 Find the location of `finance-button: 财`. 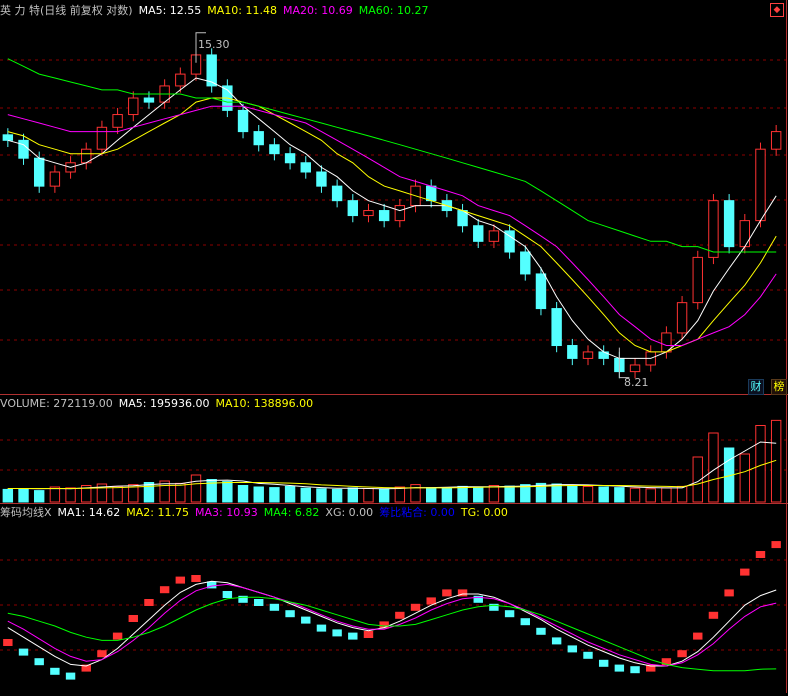

finance-button: 财 is located at coordinates (756, 387).